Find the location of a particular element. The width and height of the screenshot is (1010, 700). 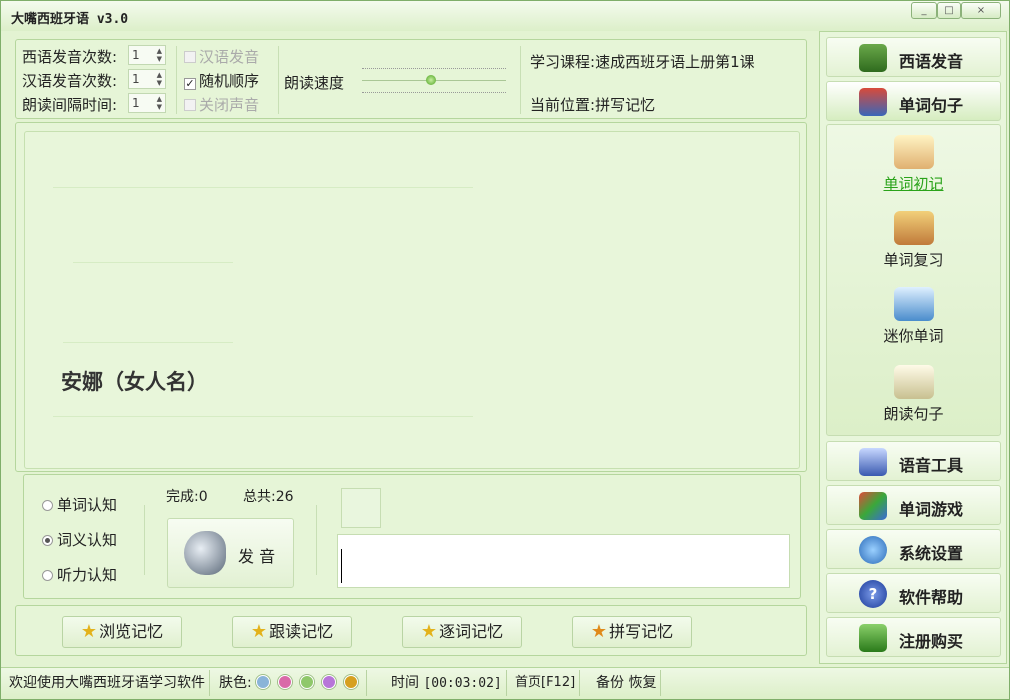

close-button: × is located at coordinates (981, 10).